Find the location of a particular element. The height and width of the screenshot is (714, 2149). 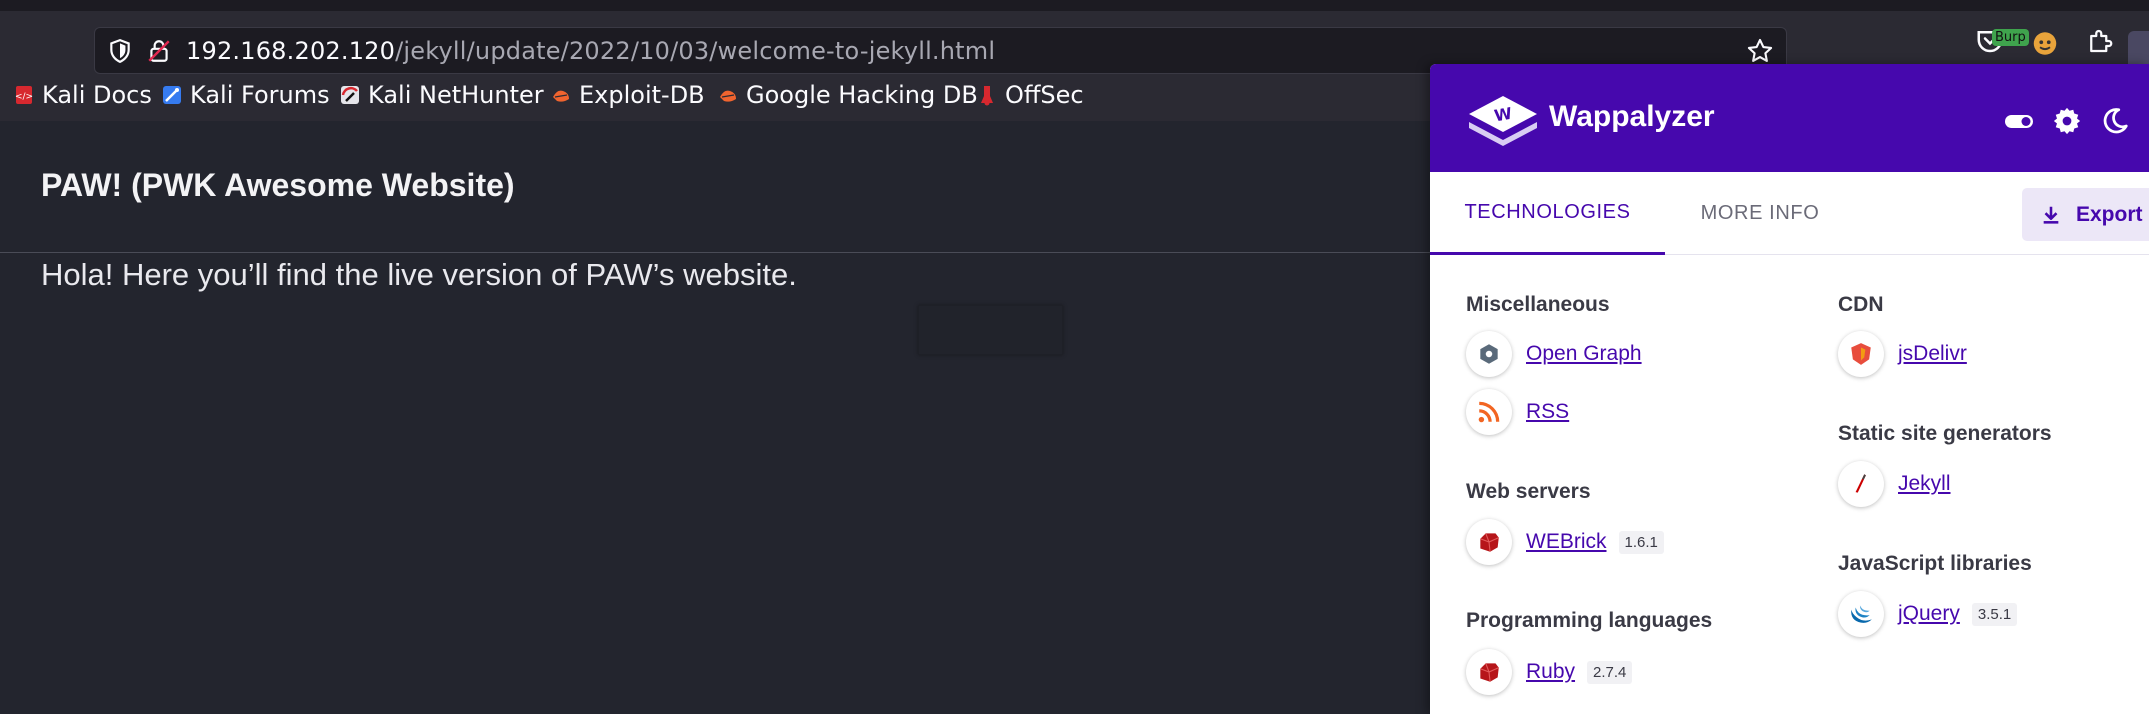

bookmark-offsec: OffSec is located at coordinates (1030, 95).